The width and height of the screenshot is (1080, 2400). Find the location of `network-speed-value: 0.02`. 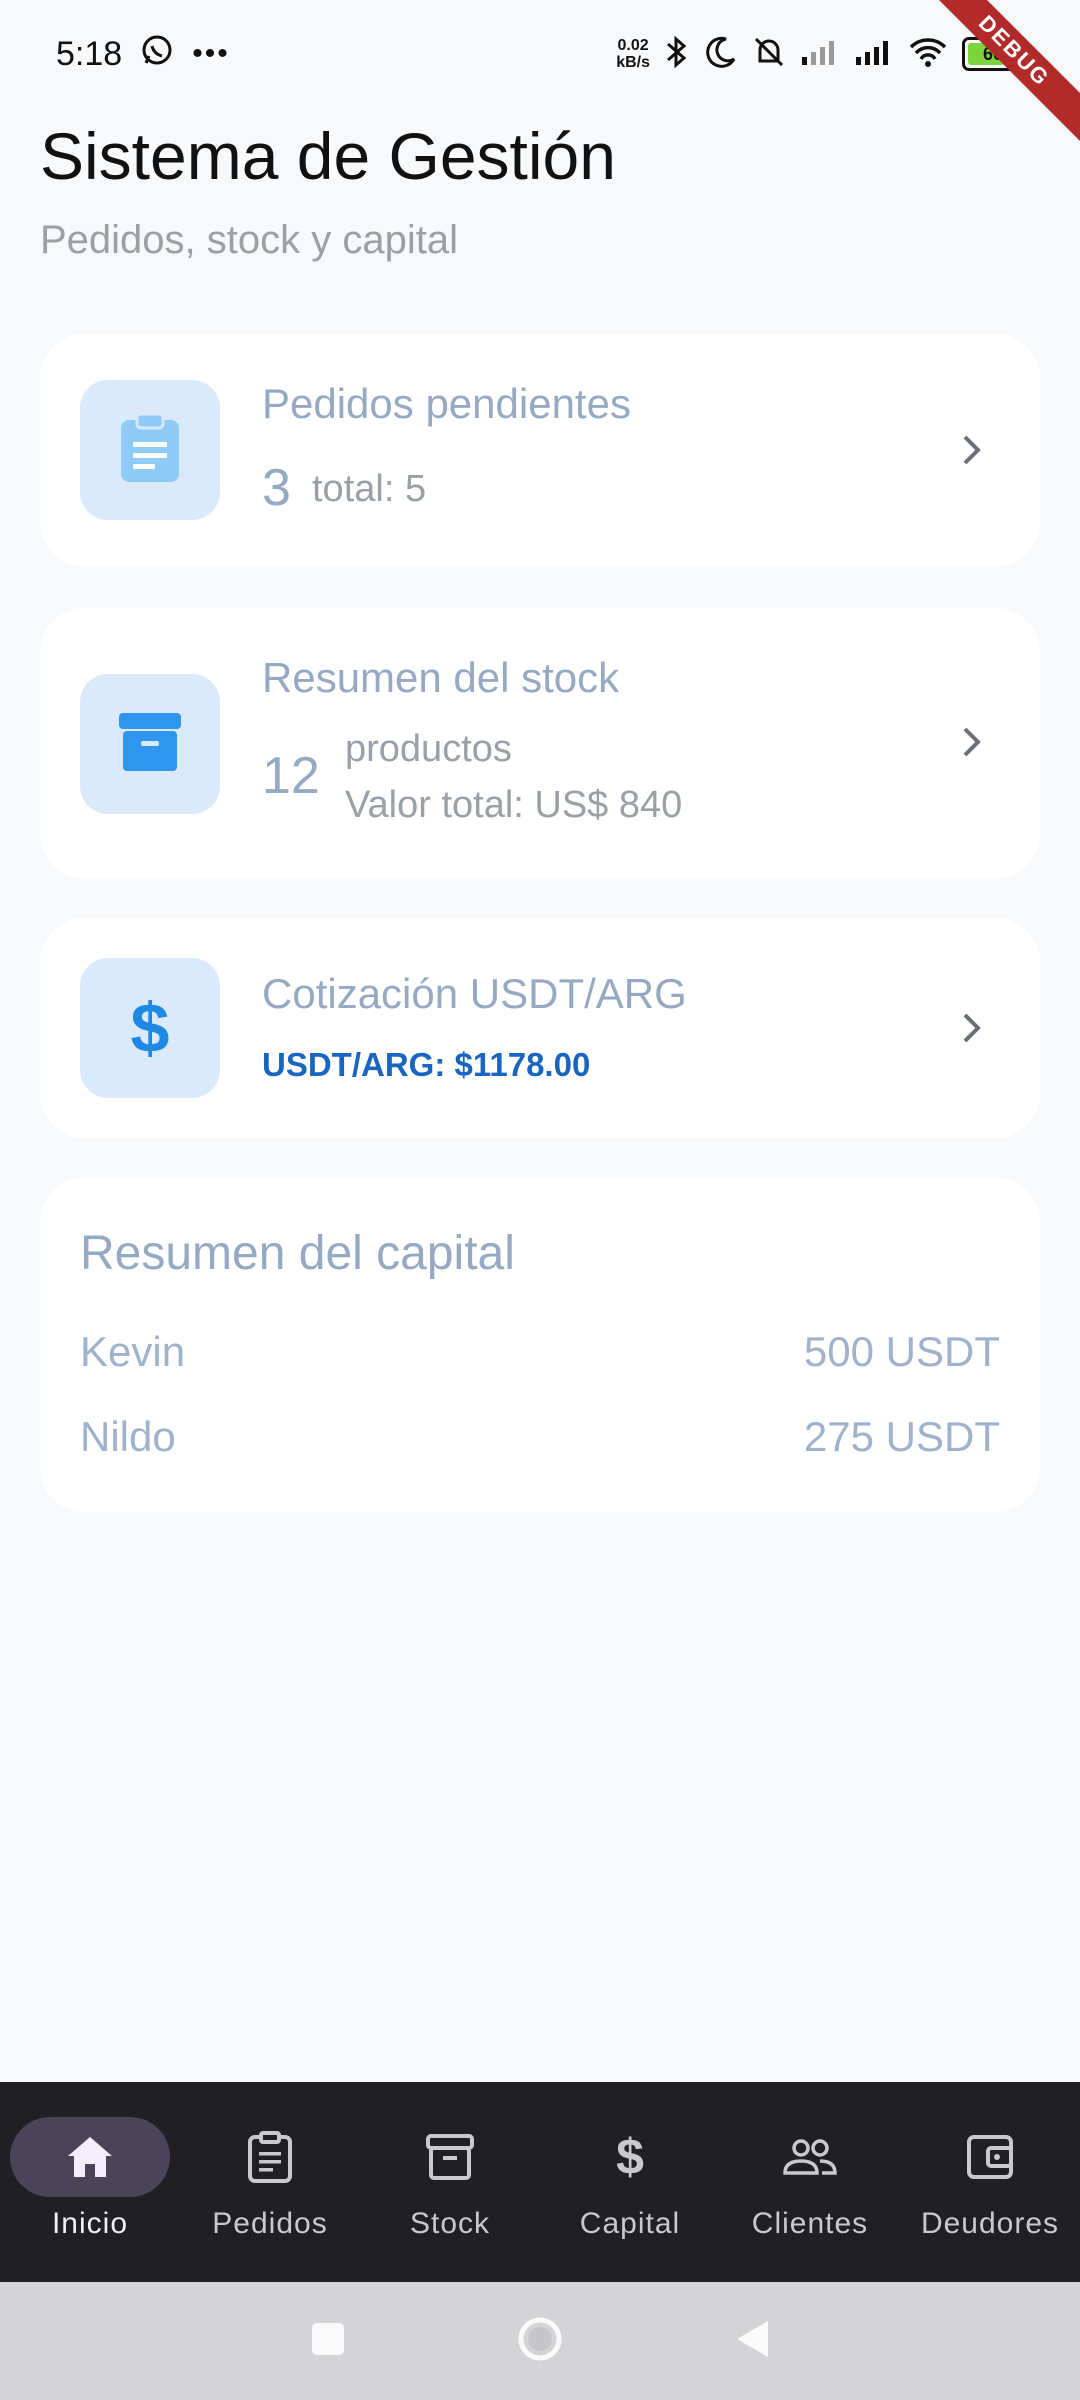

network-speed-value: 0.02 is located at coordinates (633, 45).